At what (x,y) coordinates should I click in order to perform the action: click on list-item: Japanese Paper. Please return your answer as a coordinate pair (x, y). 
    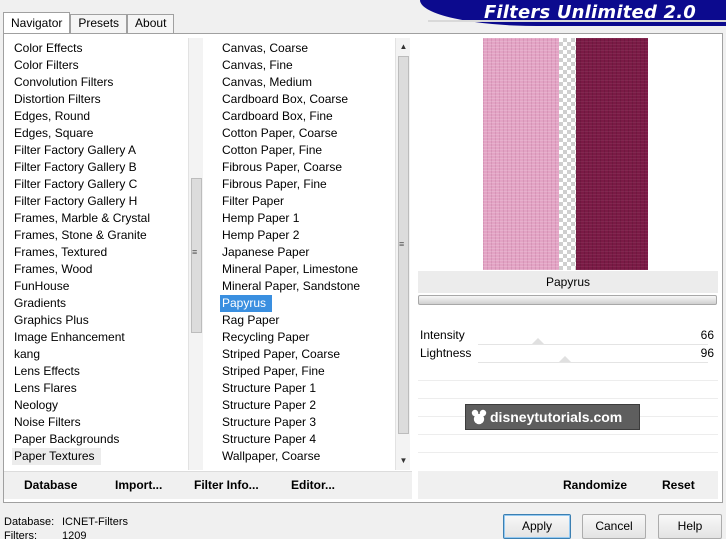
    Looking at the image, I should click on (306, 252).